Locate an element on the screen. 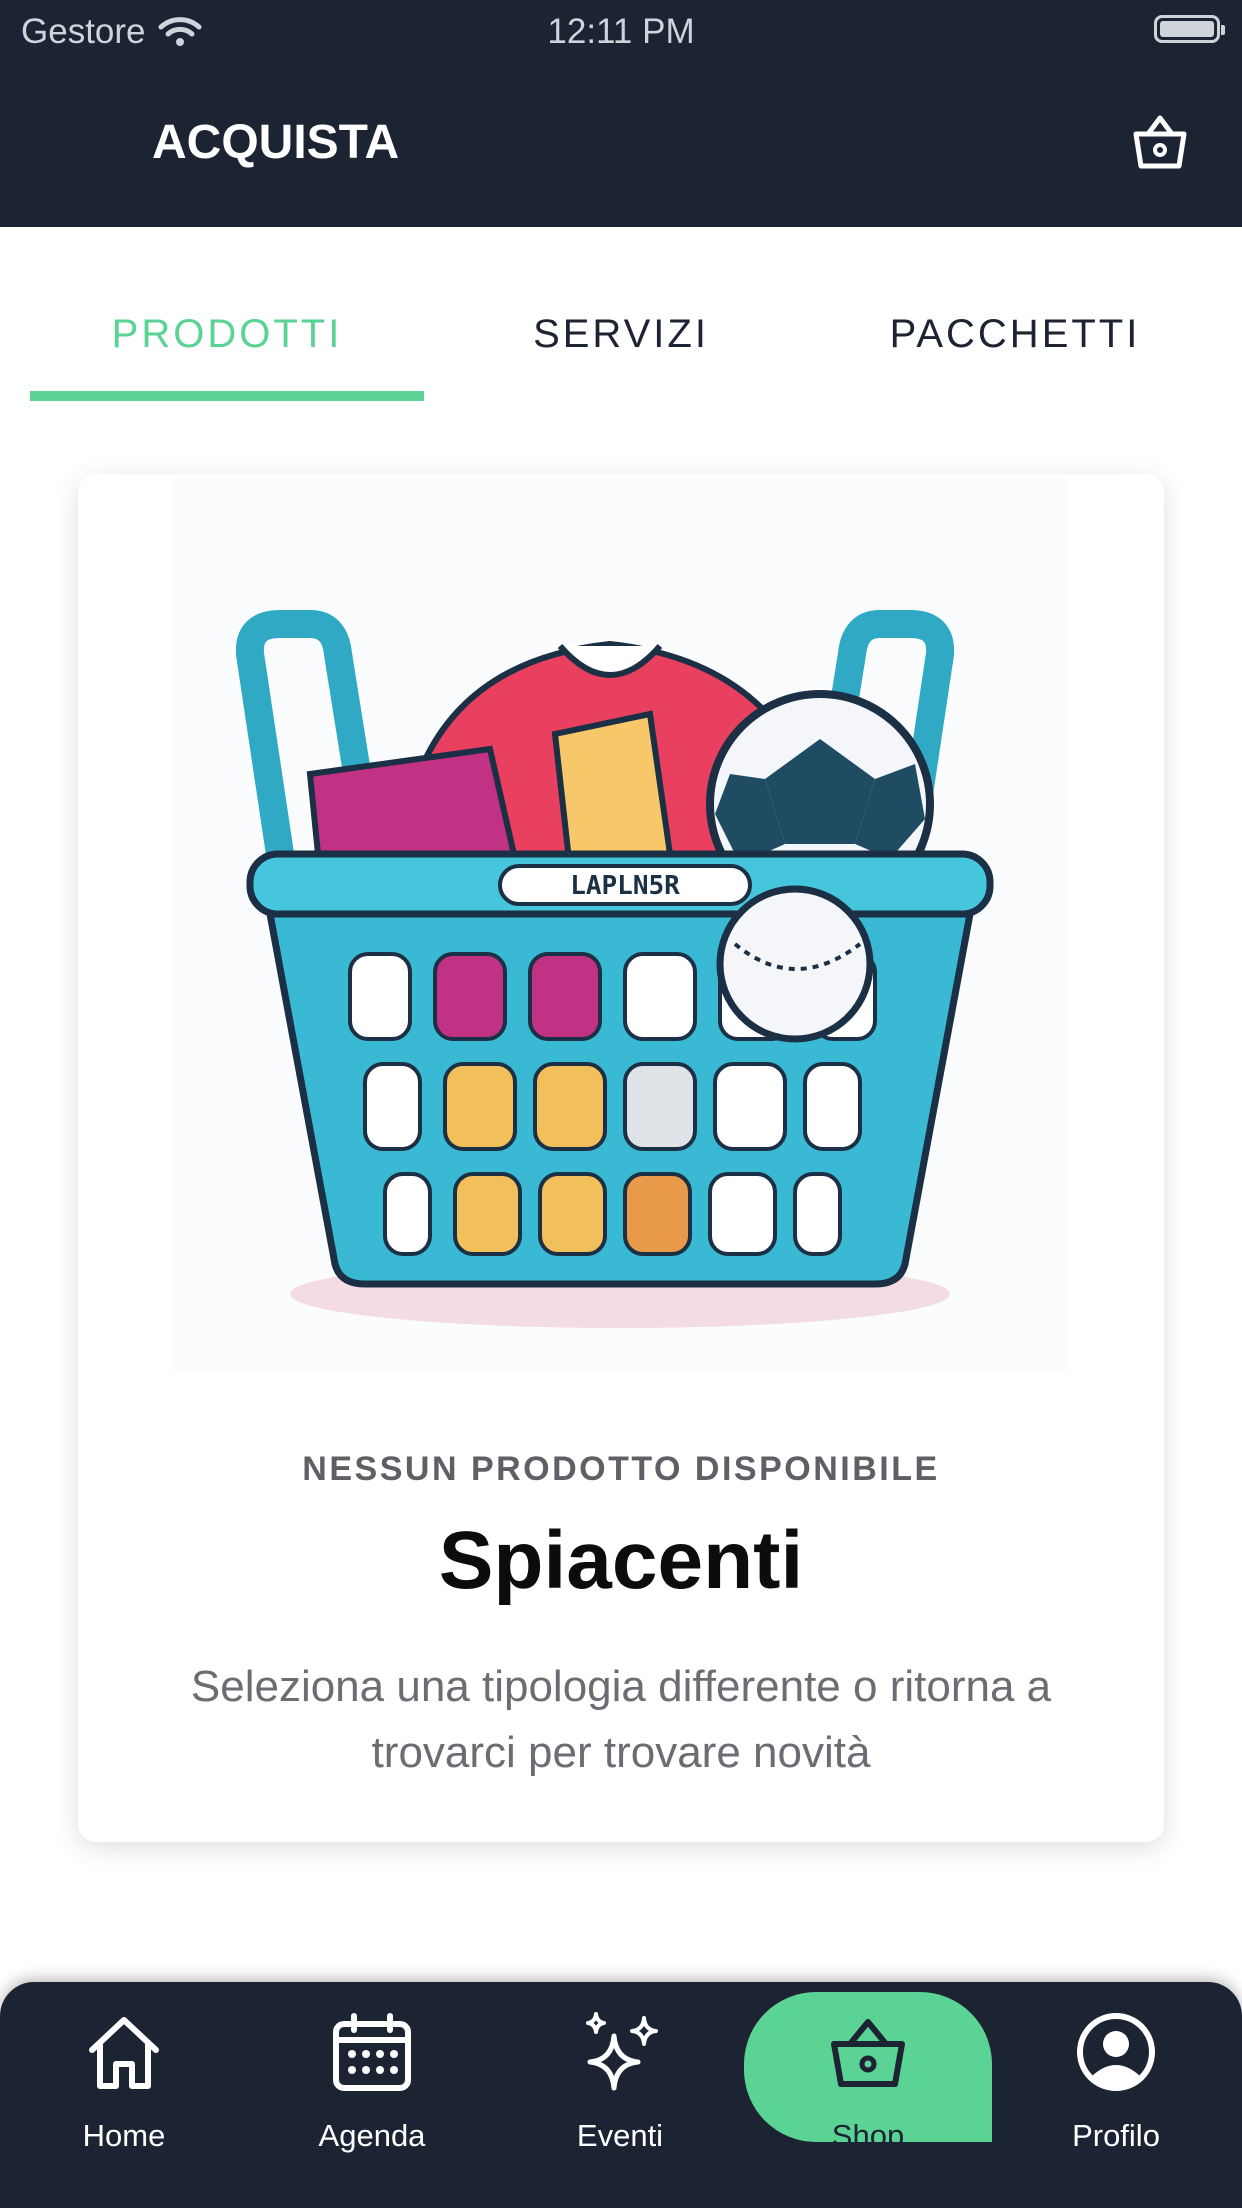 This screenshot has height=2208, width=1242. sparkles-icon is located at coordinates (622, 2051).